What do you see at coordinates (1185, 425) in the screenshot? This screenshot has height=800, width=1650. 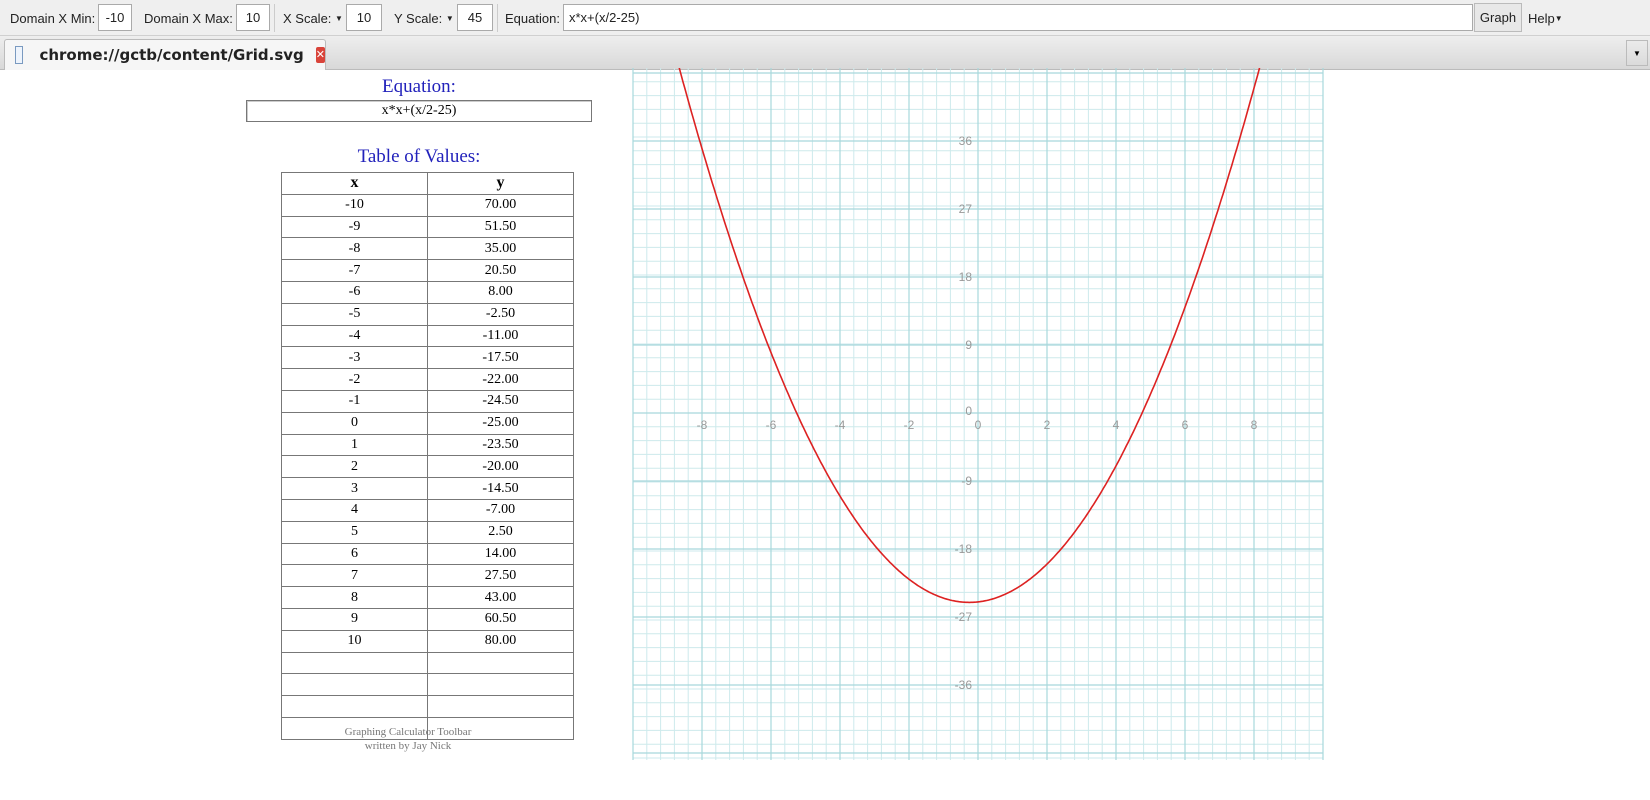 I see `x-tick-label: 6` at bounding box center [1185, 425].